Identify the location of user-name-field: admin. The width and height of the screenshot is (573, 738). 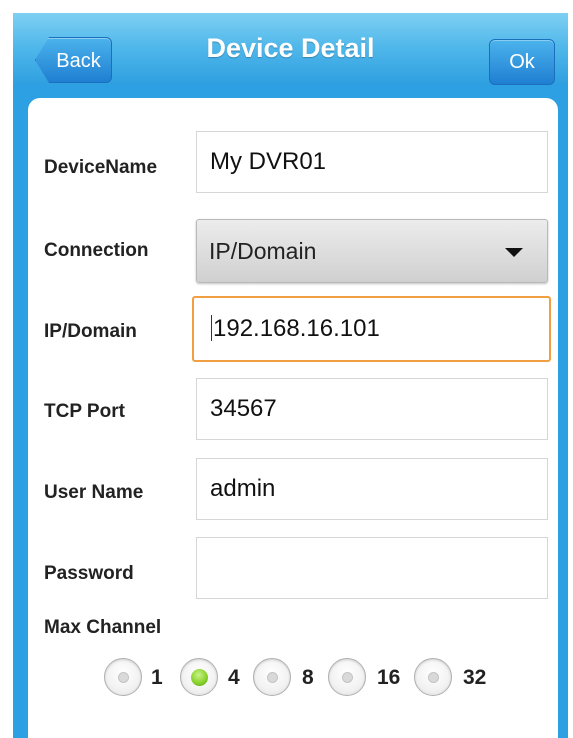
(372, 489).